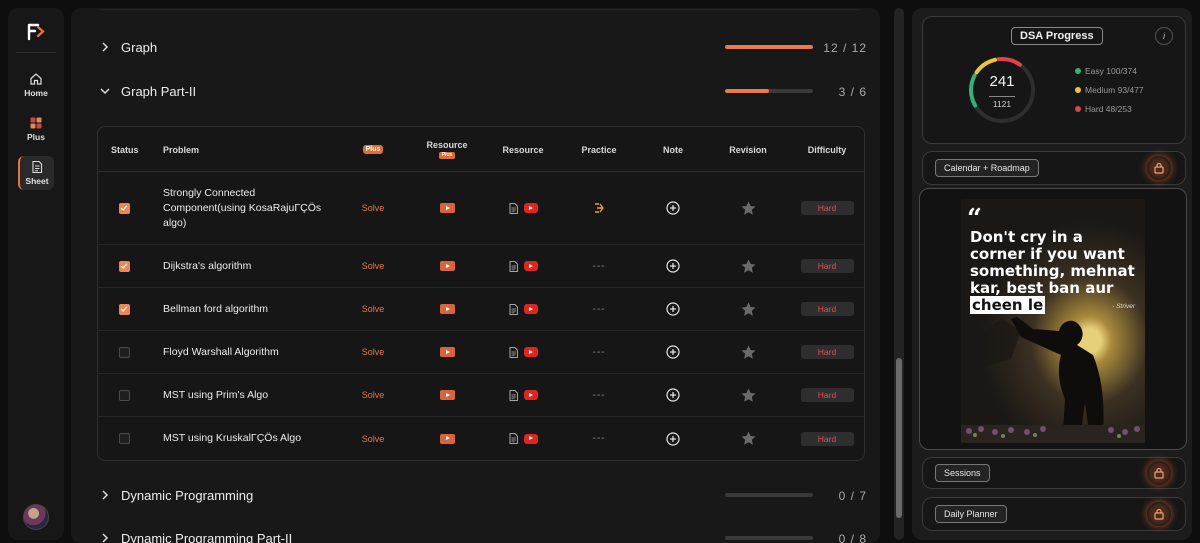 This screenshot has height=543, width=1200. What do you see at coordinates (475, 48) in the screenshot?
I see `topic-row-graph: Graph 12 / 12` at bounding box center [475, 48].